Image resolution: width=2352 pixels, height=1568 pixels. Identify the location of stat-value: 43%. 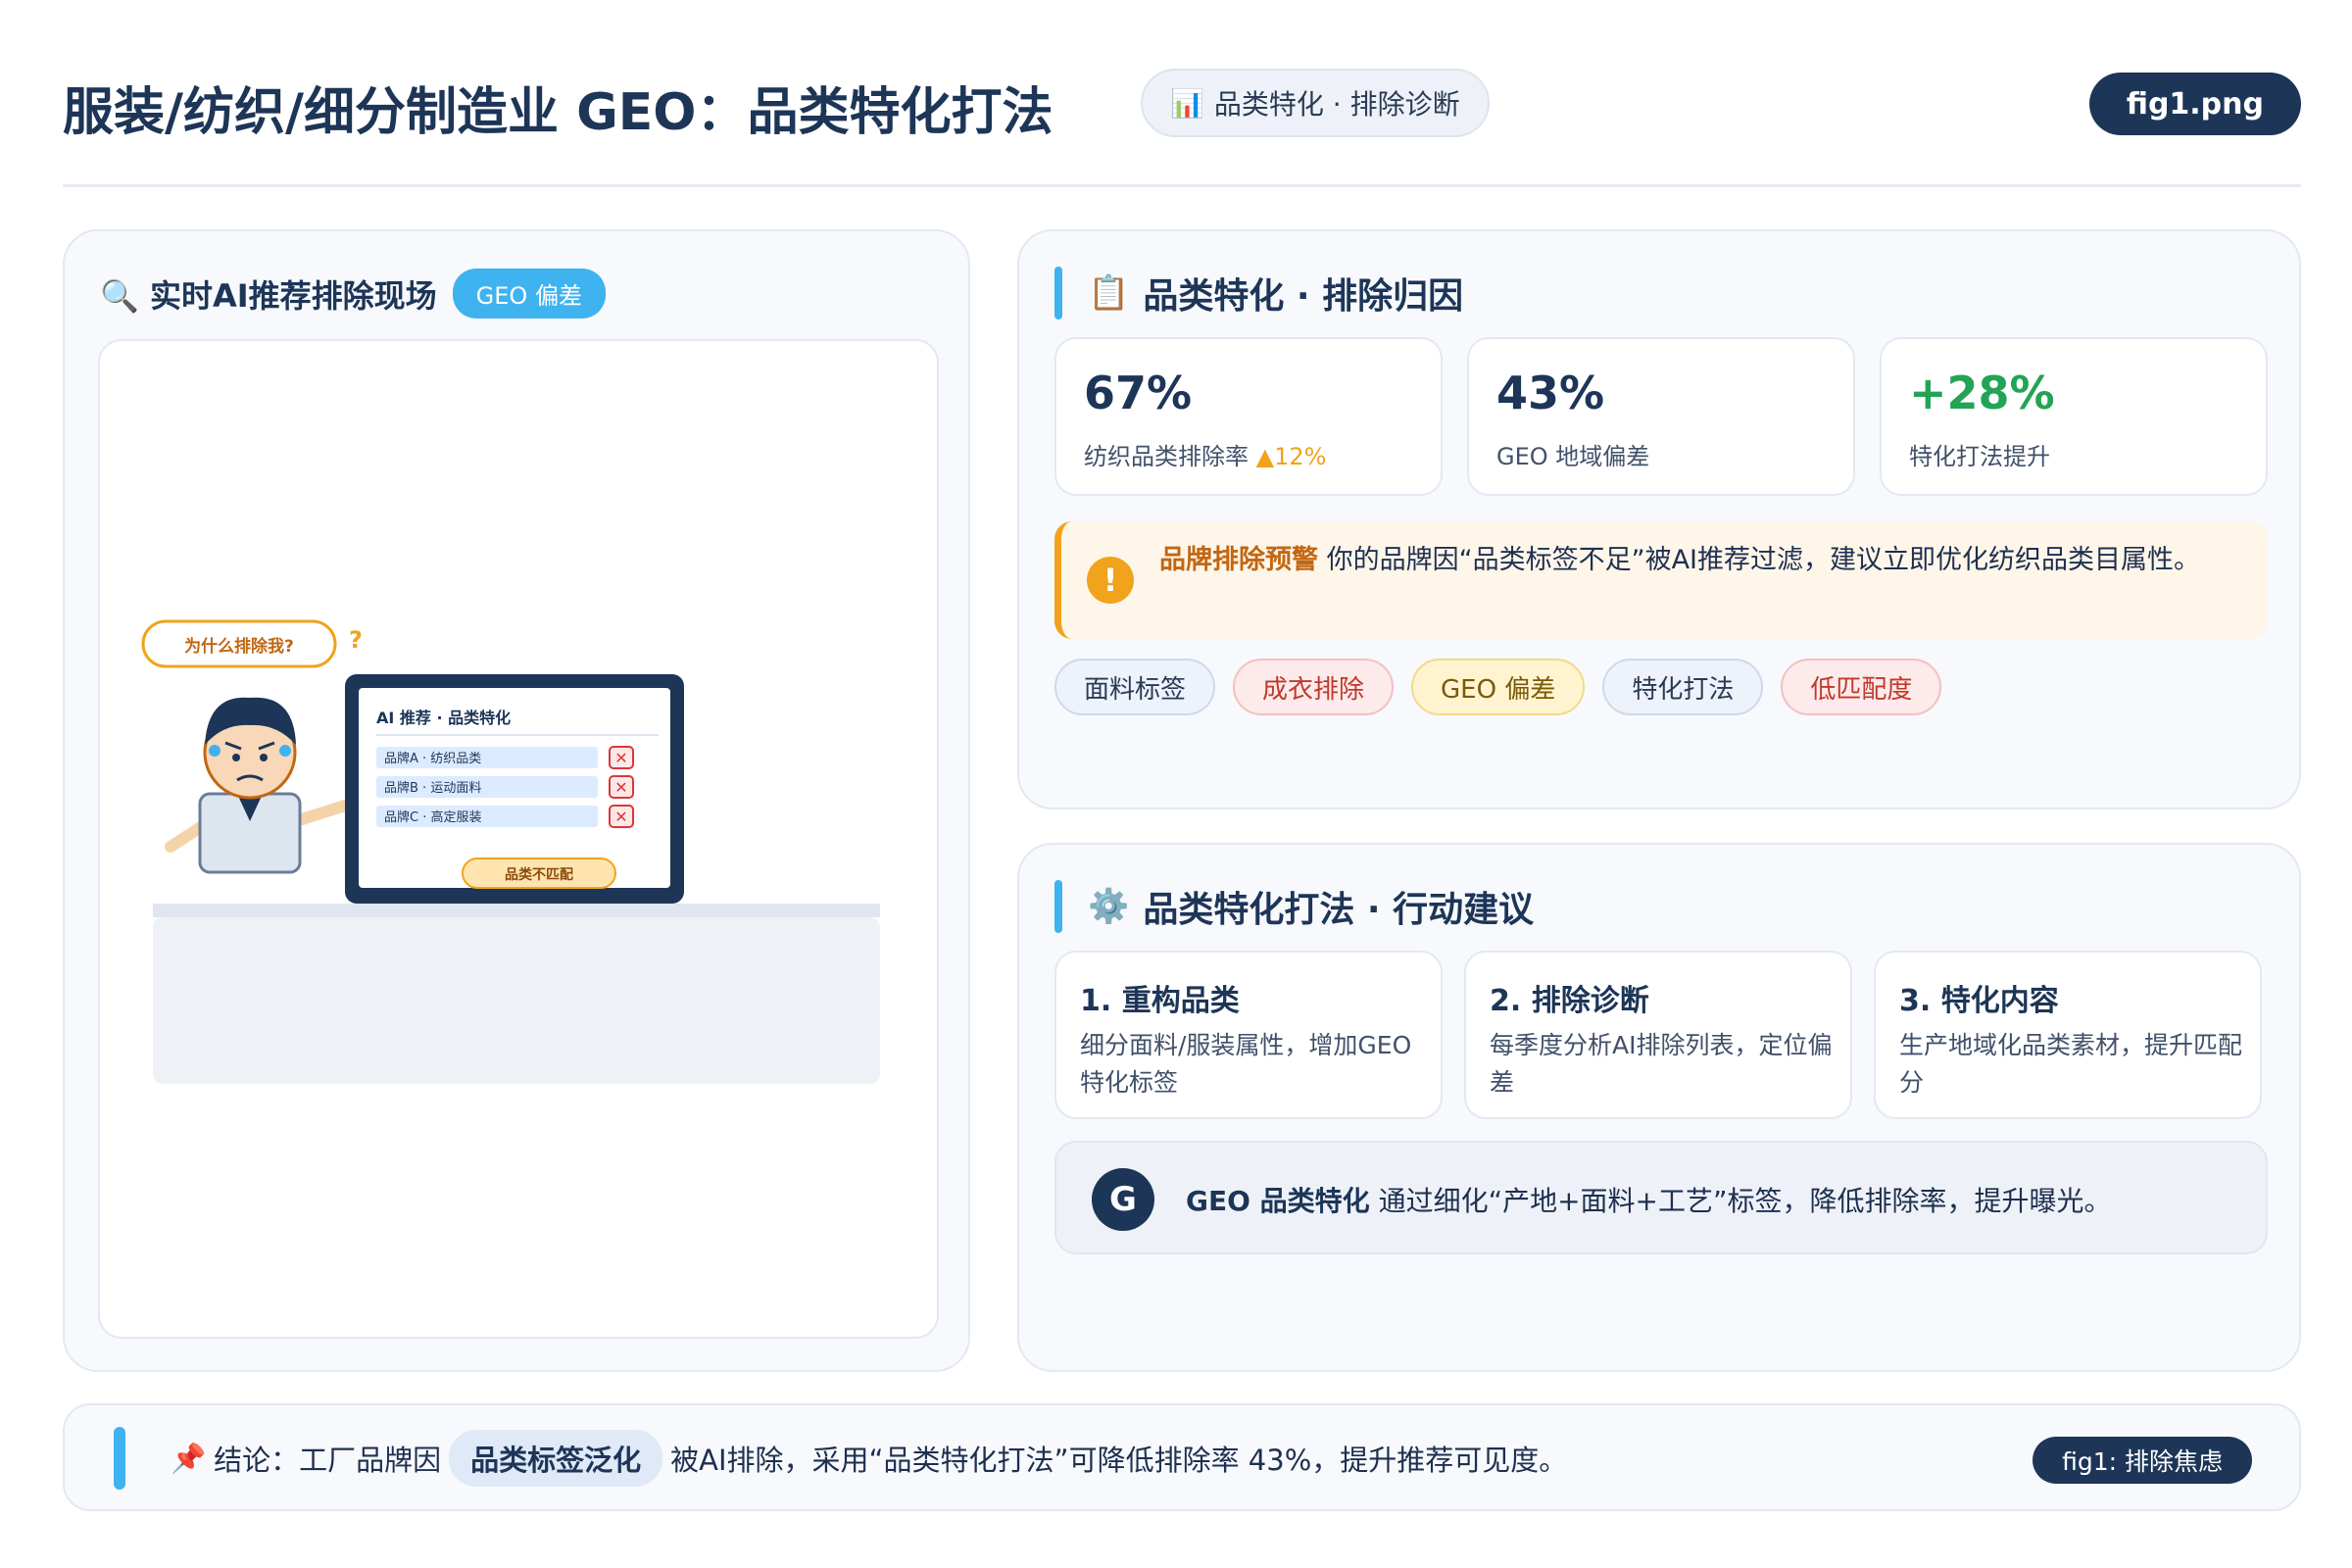
(1550, 393).